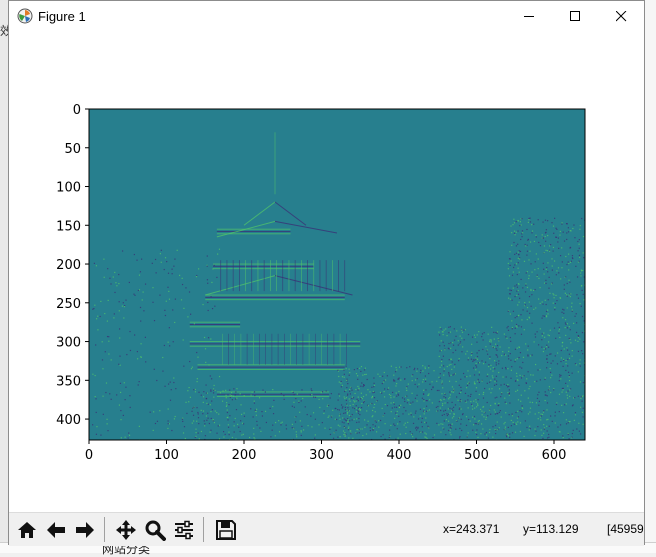  What do you see at coordinates (68, 381) in the screenshot?
I see `y-tick-label: 350` at bounding box center [68, 381].